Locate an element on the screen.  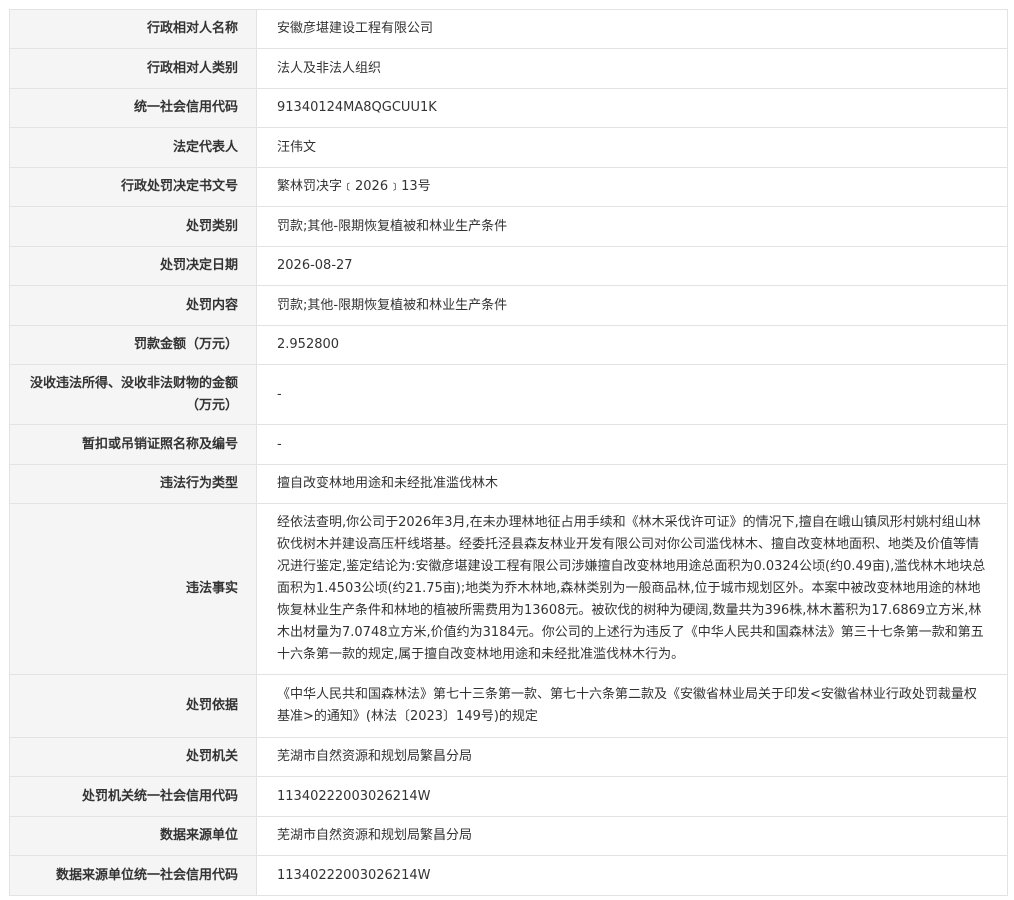
row-penalty-category: 处罚类别 罚款;其他-限期恢复植被和林业生产条件 is located at coordinates (508, 226).